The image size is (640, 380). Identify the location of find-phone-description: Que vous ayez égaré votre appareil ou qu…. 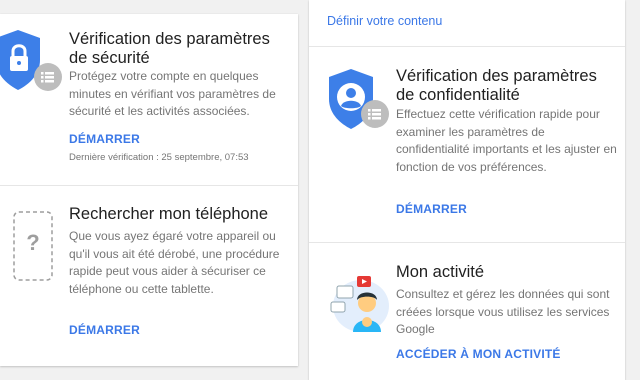
(174, 262).